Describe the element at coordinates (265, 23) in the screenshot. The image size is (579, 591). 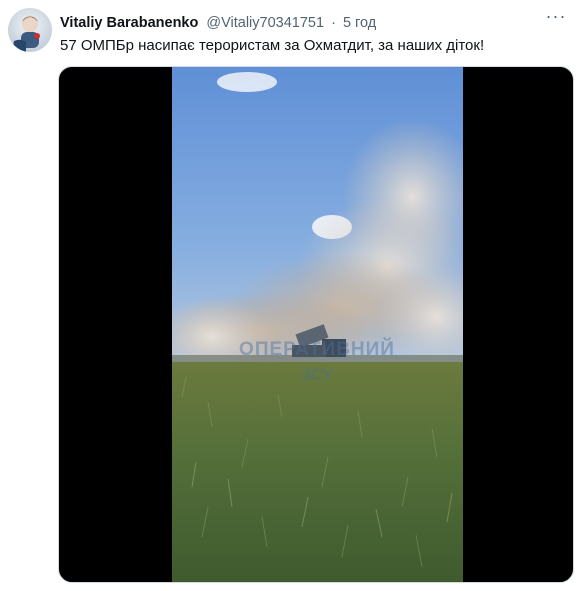
I see `author-handle: @Vitaliy70341751` at that location.